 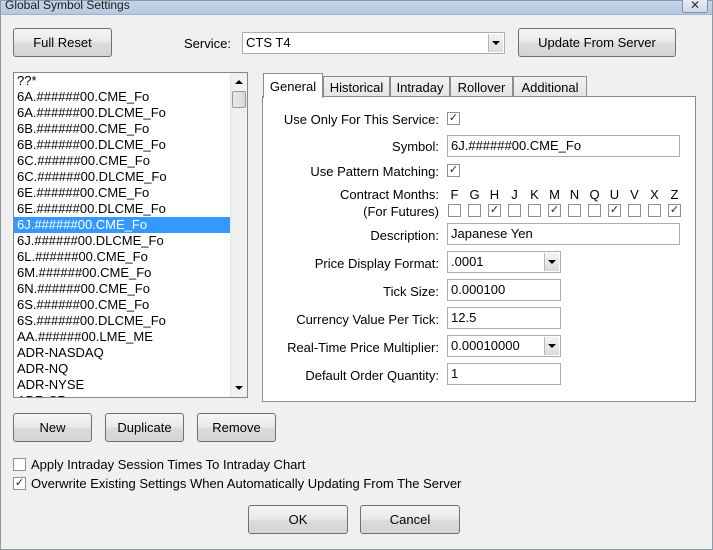 I want to click on scroll-thumb, so click(x=239, y=99).